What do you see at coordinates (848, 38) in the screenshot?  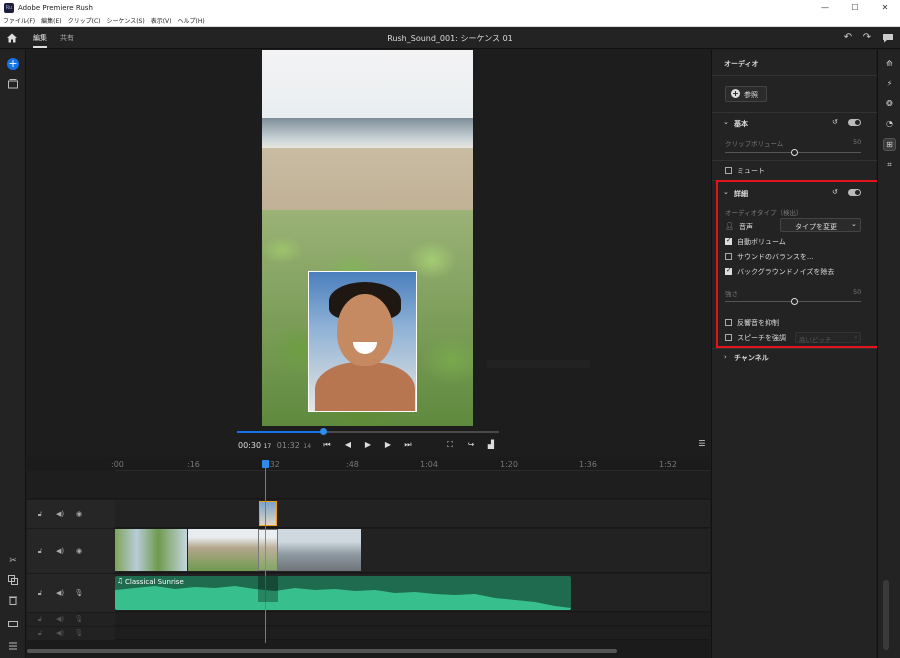 I see `undo-icon: ↶` at bounding box center [848, 38].